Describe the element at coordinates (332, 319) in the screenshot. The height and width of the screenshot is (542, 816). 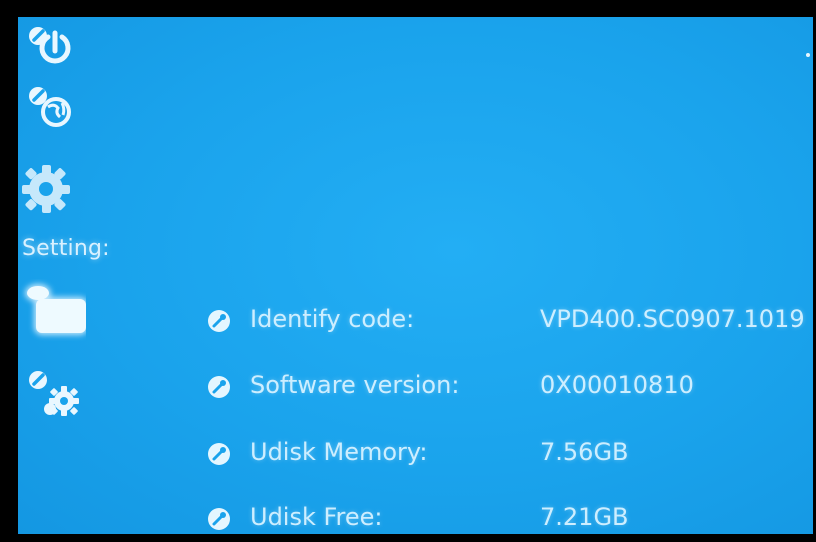
I see `identify-code-label: Identify code:` at that location.